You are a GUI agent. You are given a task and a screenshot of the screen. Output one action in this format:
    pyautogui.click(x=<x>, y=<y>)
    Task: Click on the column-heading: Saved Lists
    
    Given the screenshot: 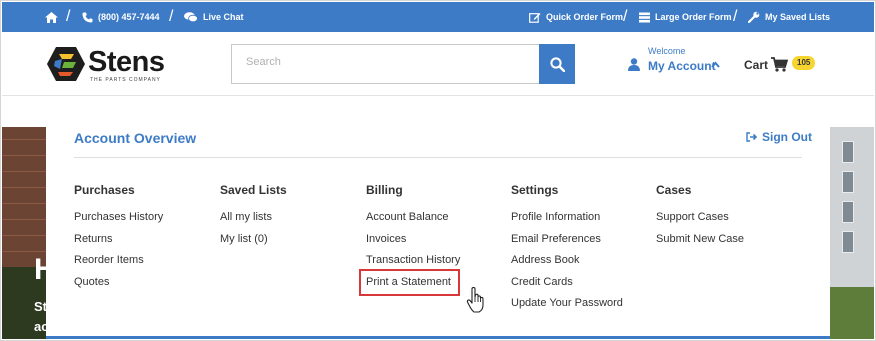 What is the action you would take?
    pyautogui.click(x=253, y=190)
    